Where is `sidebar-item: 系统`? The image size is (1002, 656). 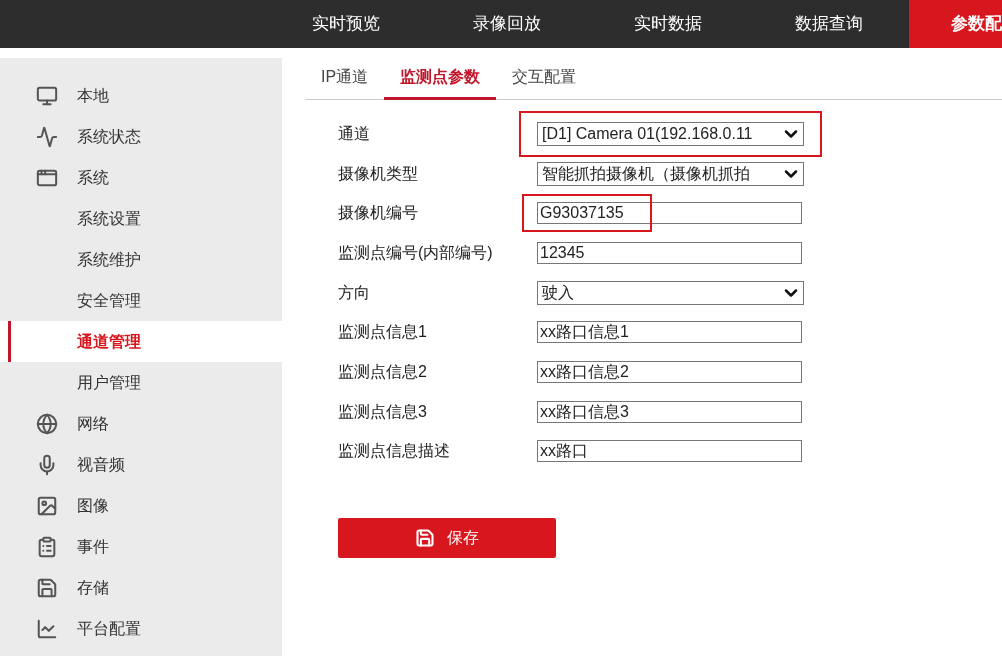
sidebar-item: 系统 is located at coordinates (141, 177).